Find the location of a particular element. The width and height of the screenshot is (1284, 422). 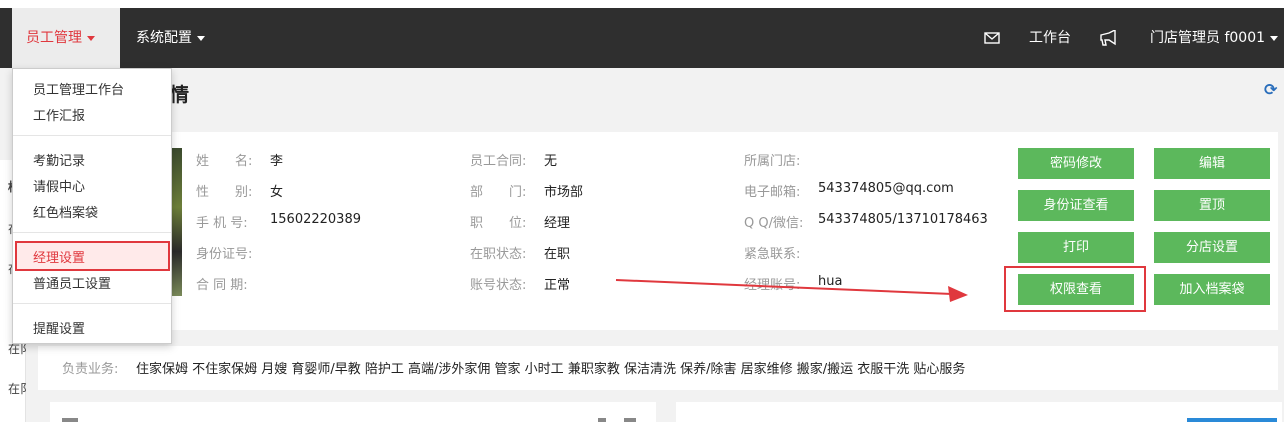

nav-system-config: 系统配置 is located at coordinates (175, 38).